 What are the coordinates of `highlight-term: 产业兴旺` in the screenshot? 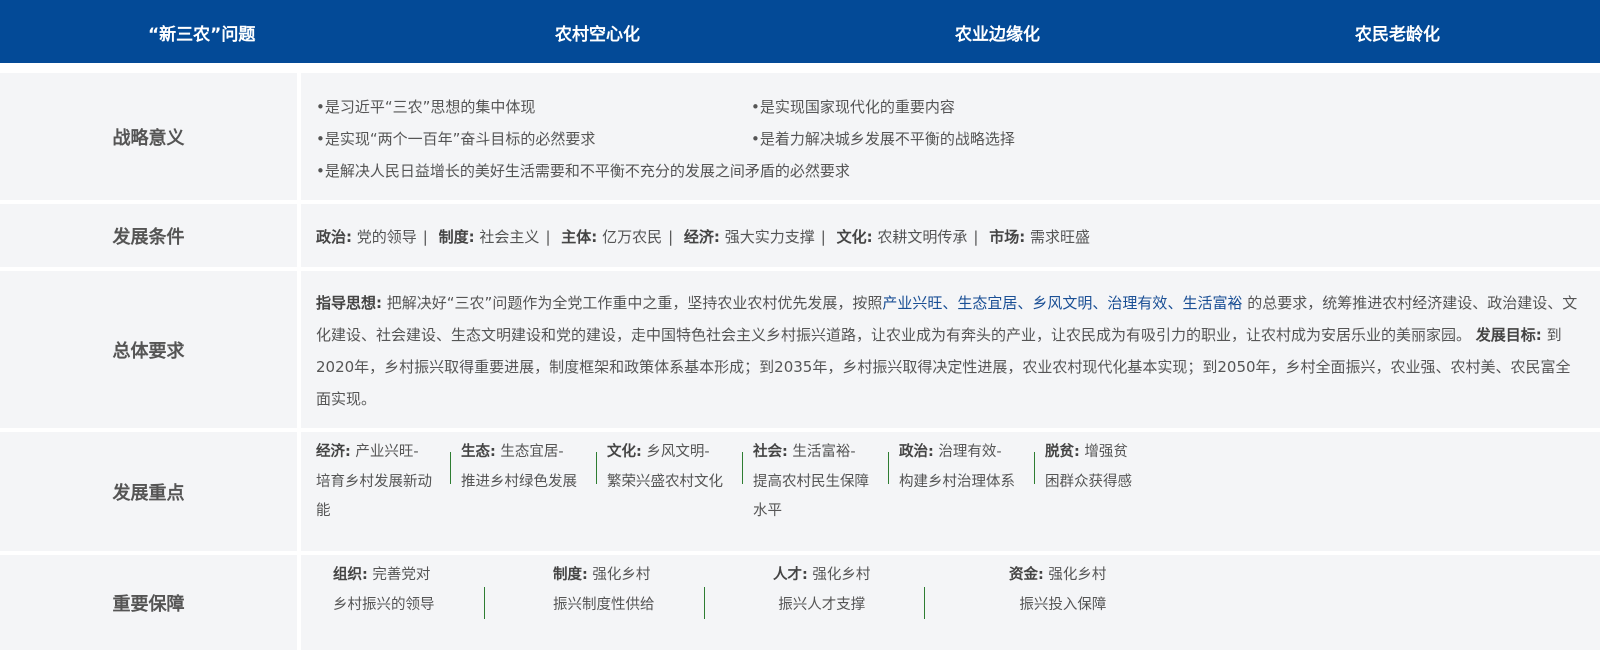 It's located at (912, 303).